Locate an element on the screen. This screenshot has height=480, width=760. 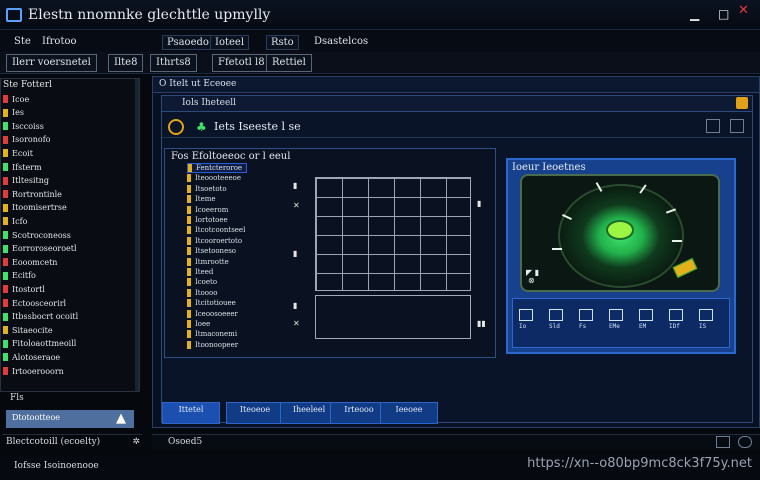
chat-icon is located at coordinates (745, 442).